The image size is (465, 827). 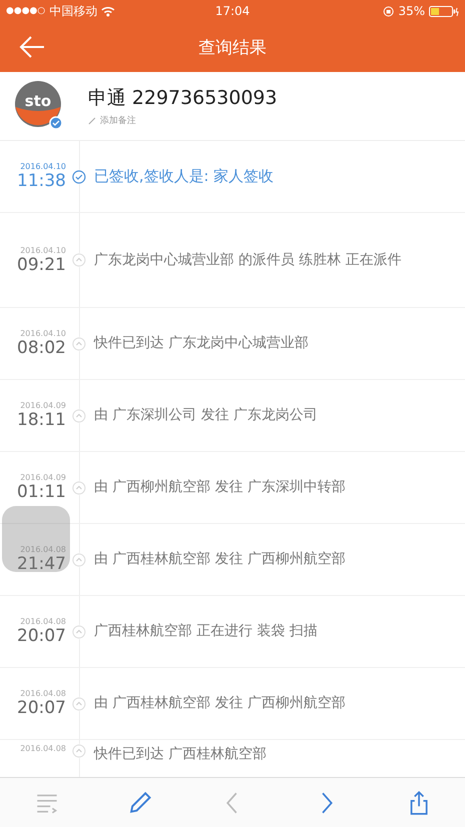 What do you see at coordinates (41, 348) in the screenshot?
I see `event-time: 08:02` at bounding box center [41, 348].